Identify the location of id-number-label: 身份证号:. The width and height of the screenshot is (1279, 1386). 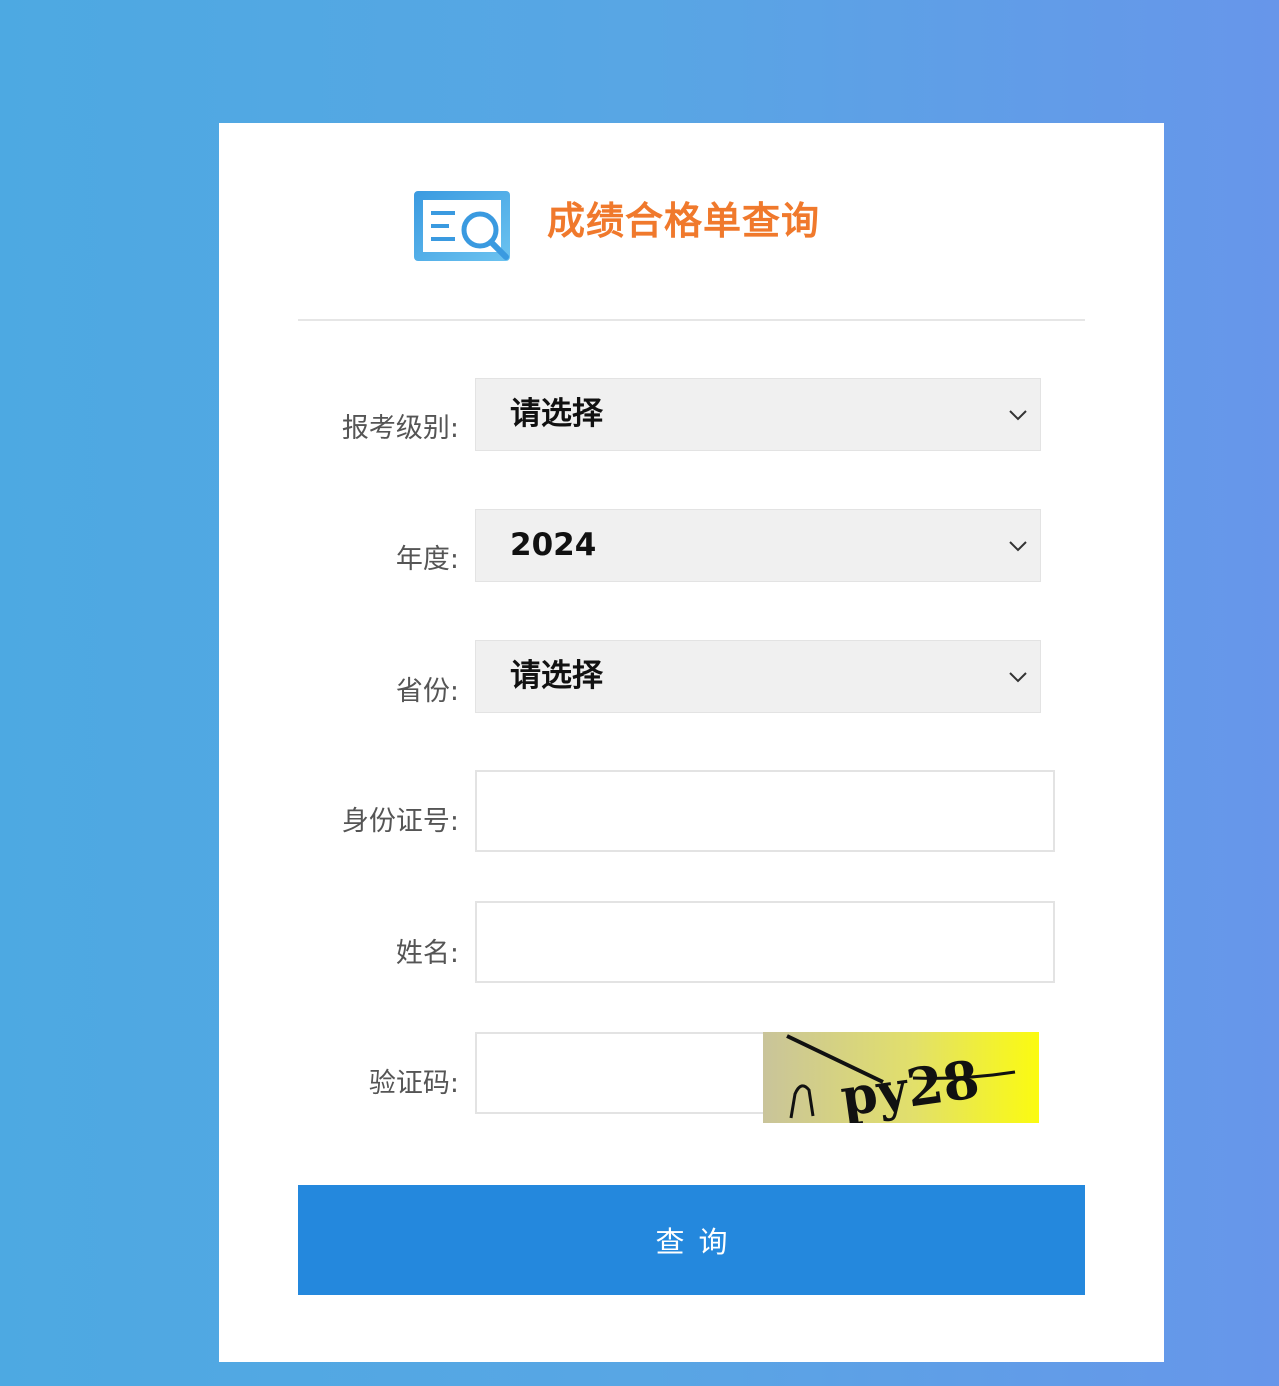
(400, 821).